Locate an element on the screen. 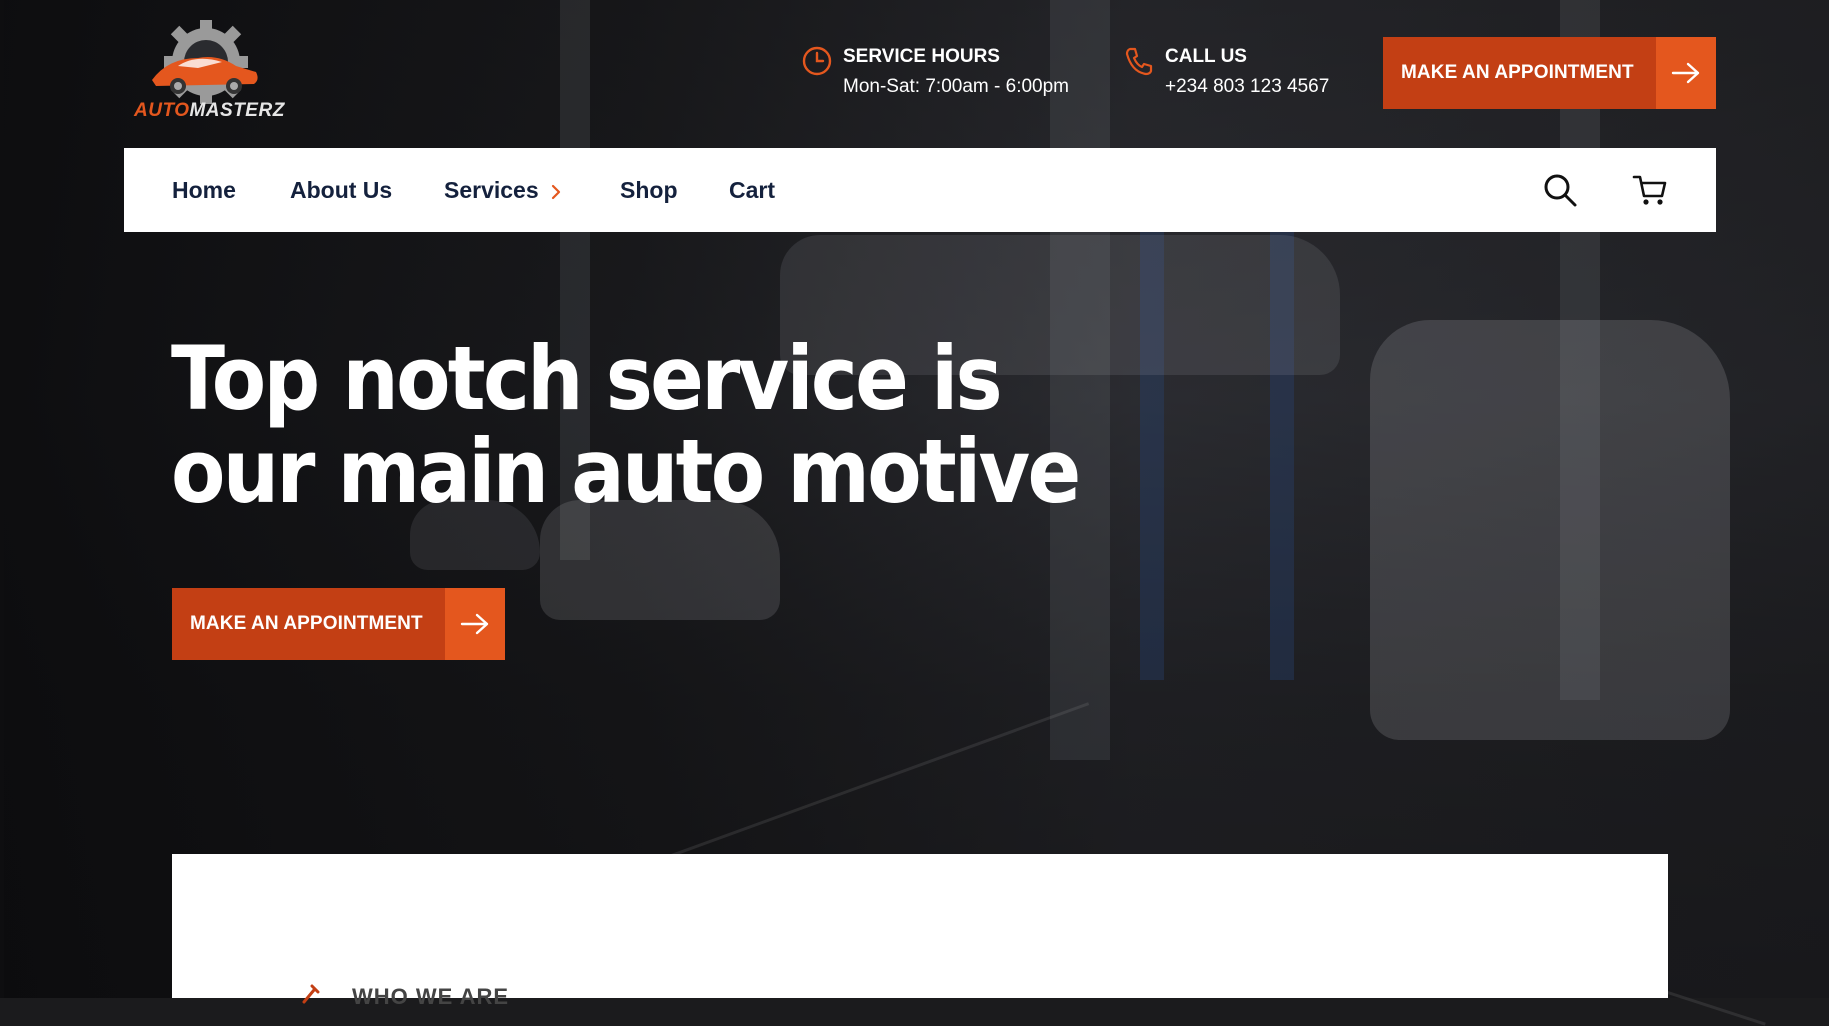  brand-name-part2: MASTERZ is located at coordinates (237, 110).